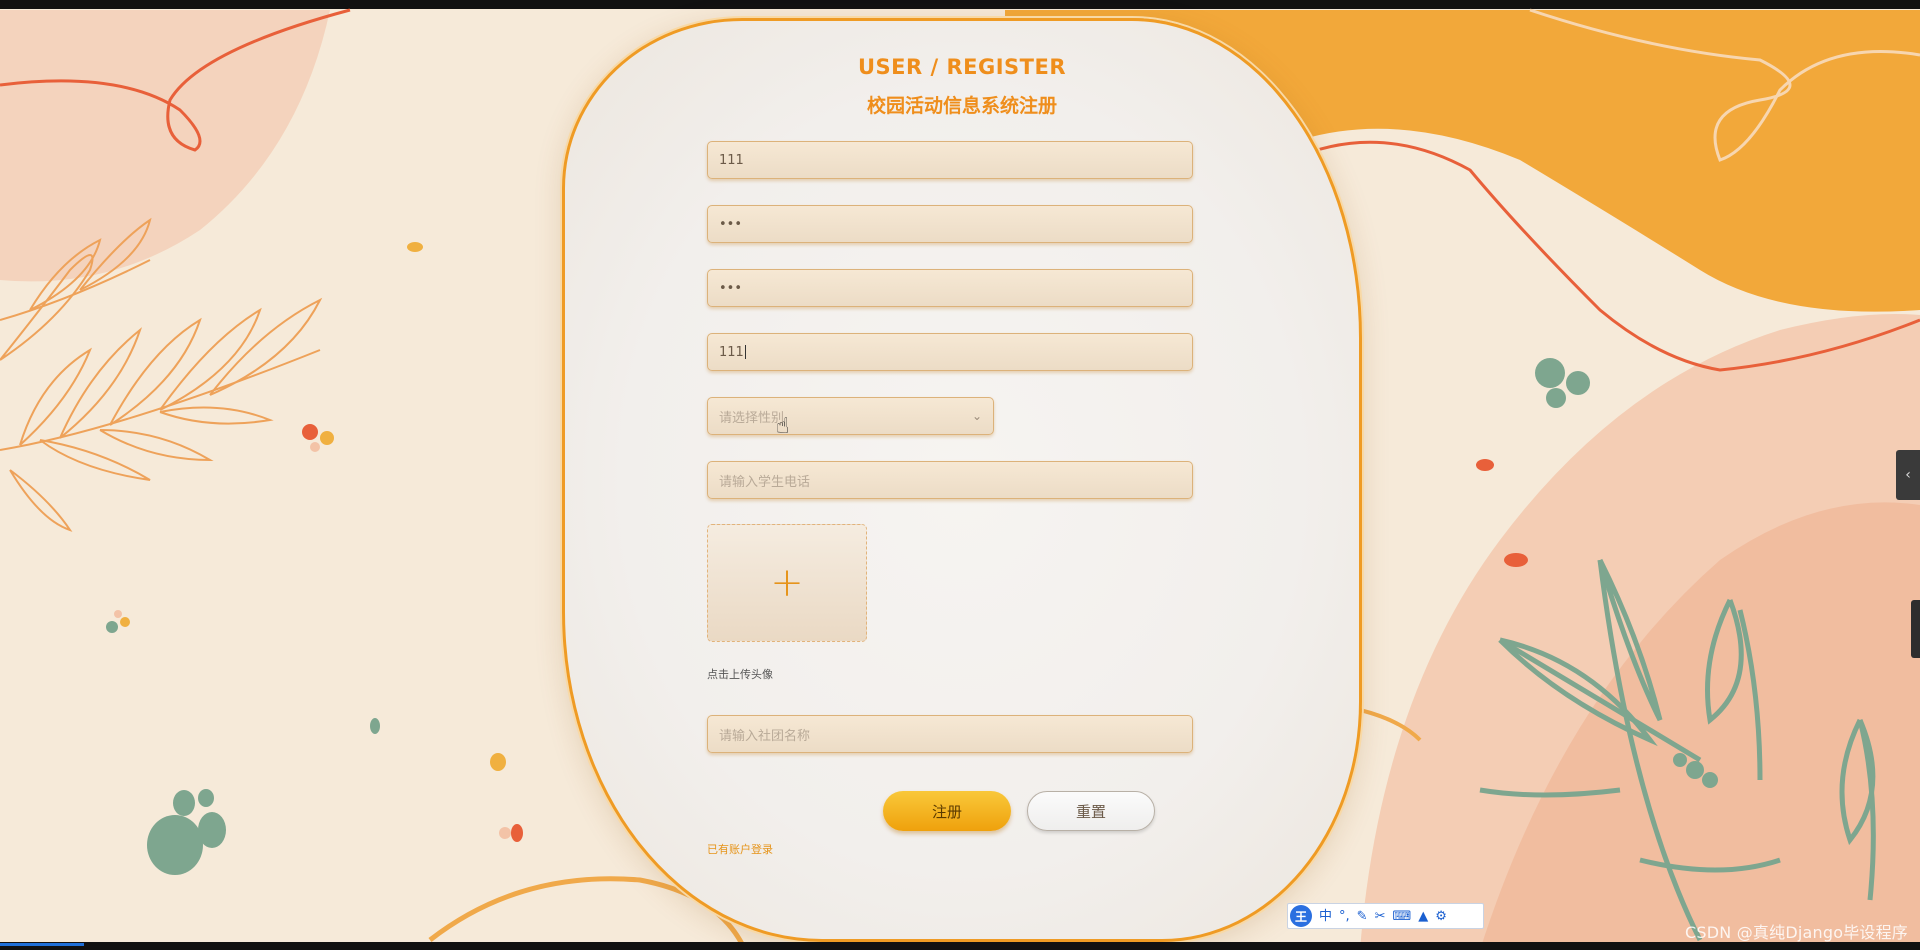  Describe the element at coordinates (950, 160) in the screenshot. I see `account-input: 111` at that location.